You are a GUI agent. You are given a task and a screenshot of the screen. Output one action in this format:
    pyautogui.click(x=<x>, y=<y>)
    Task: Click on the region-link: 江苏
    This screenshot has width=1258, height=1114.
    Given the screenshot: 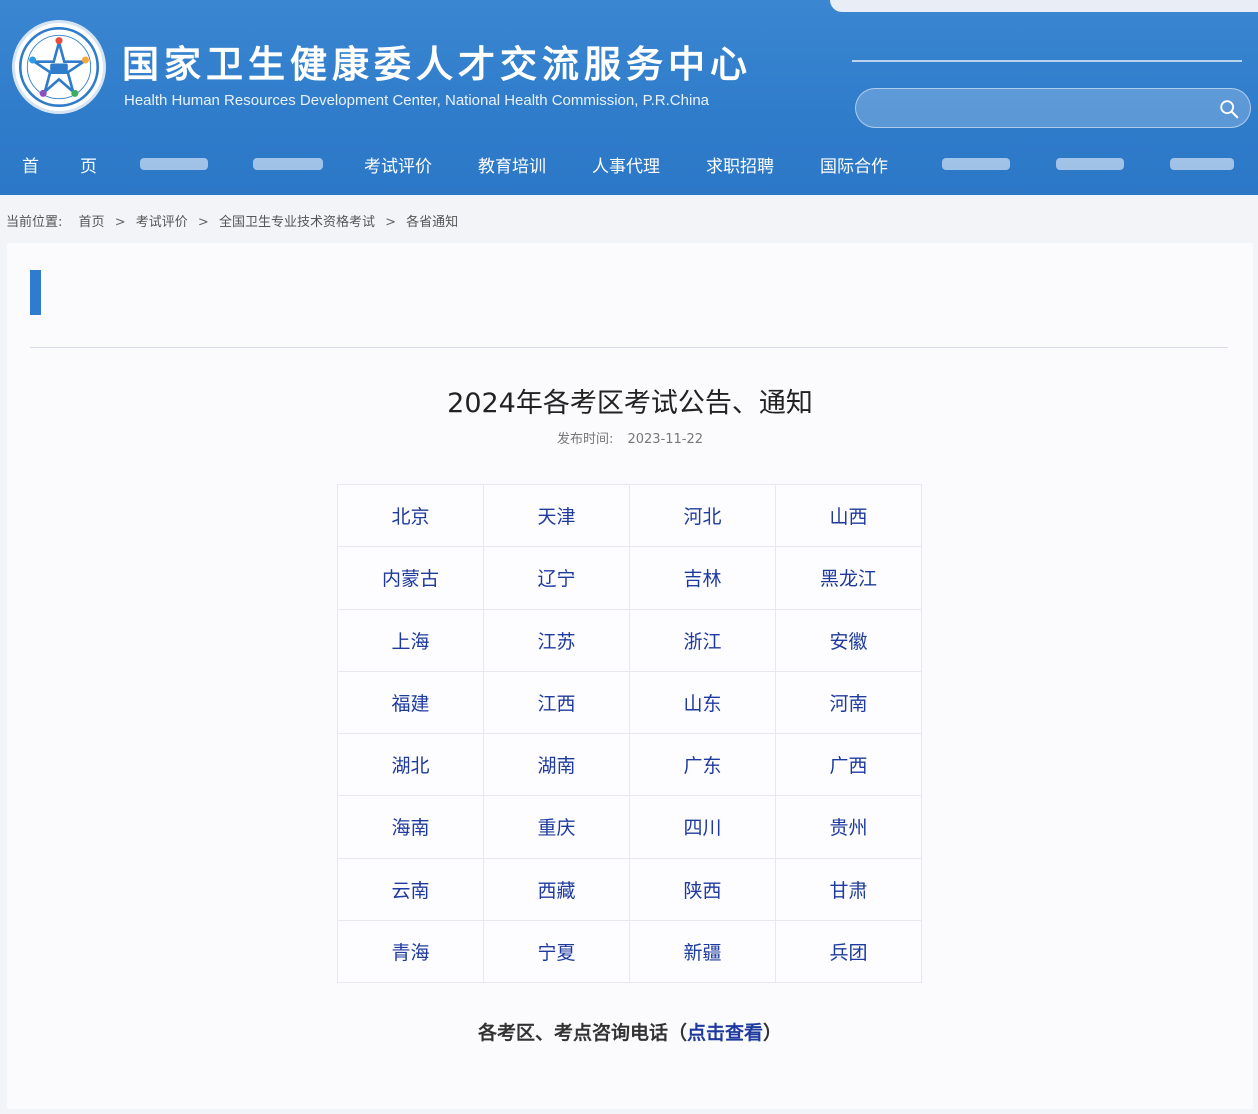 What is the action you would take?
    pyautogui.click(x=556, y=642)
    